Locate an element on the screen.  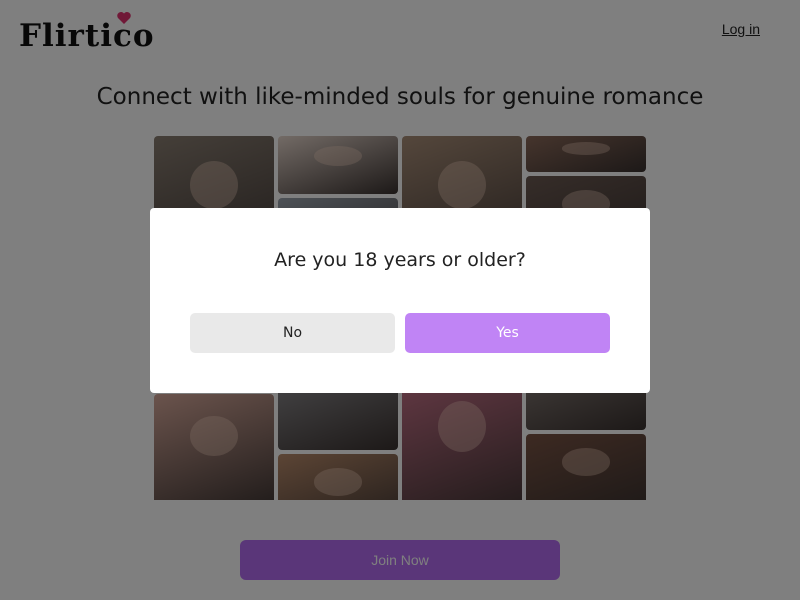
no-button: No is located at coordinates (292, 333).